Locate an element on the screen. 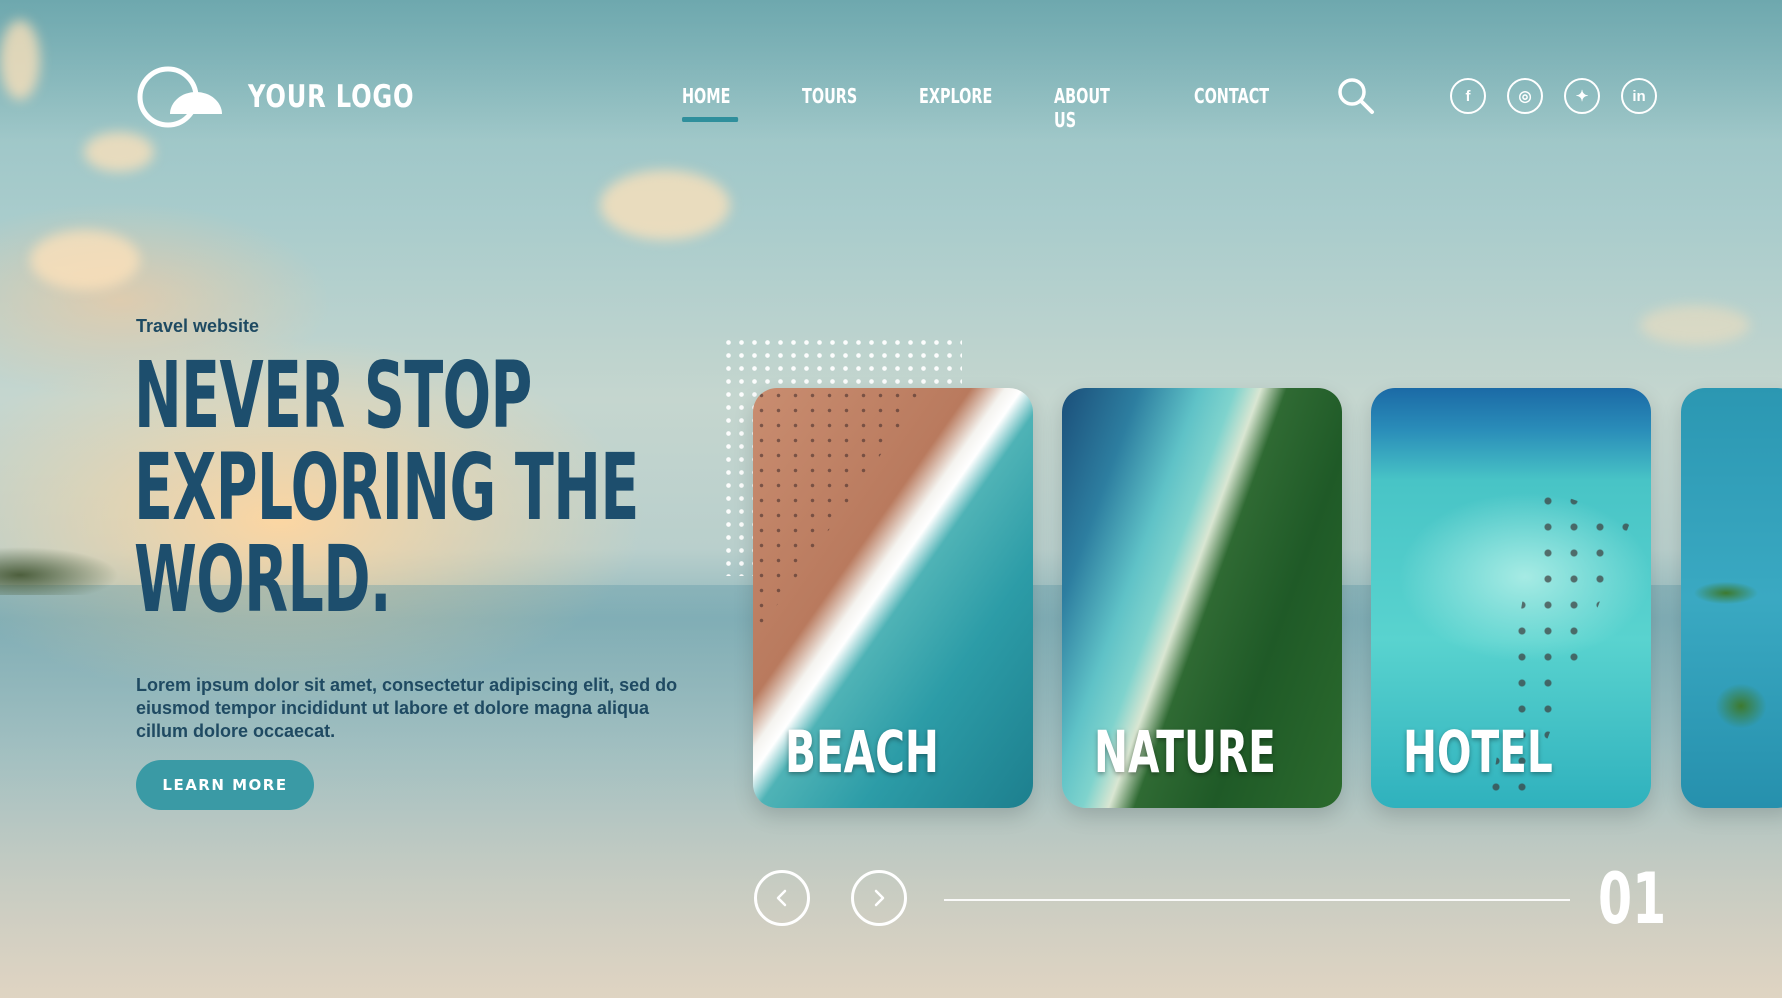  headline-line: WORLD. is located at coordinates (263, 579).